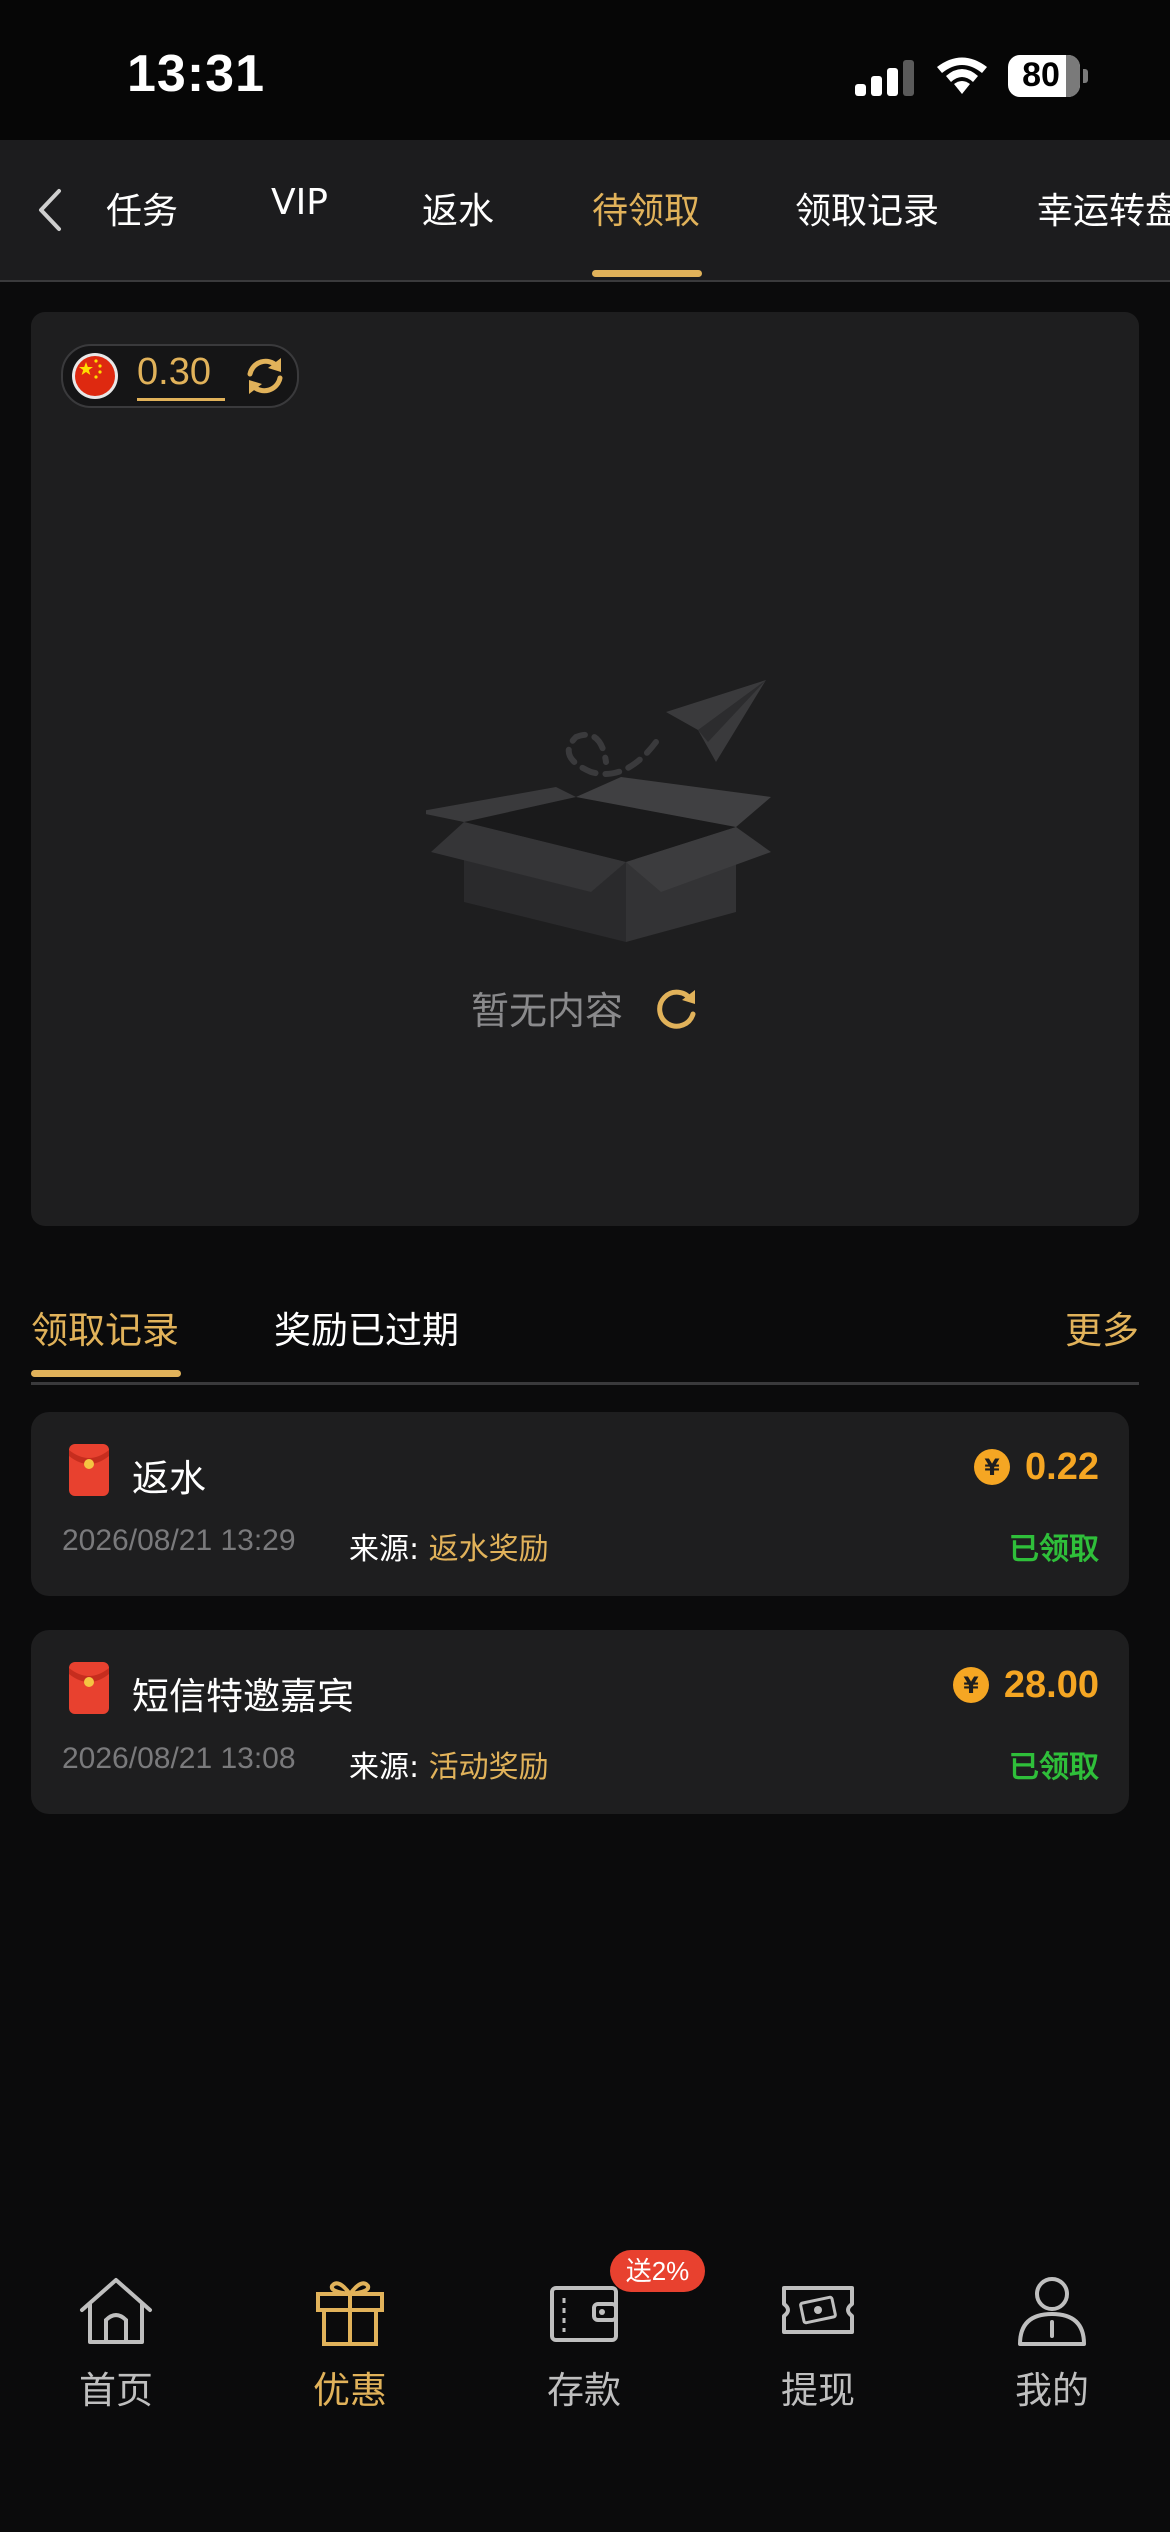 This screenshot has width=1170, height=2532. Describe the element at coordinates (585, 1326) in the screenshot. I see `records-tab-bar: 领取记录 奖励已过期 更多` at that location.